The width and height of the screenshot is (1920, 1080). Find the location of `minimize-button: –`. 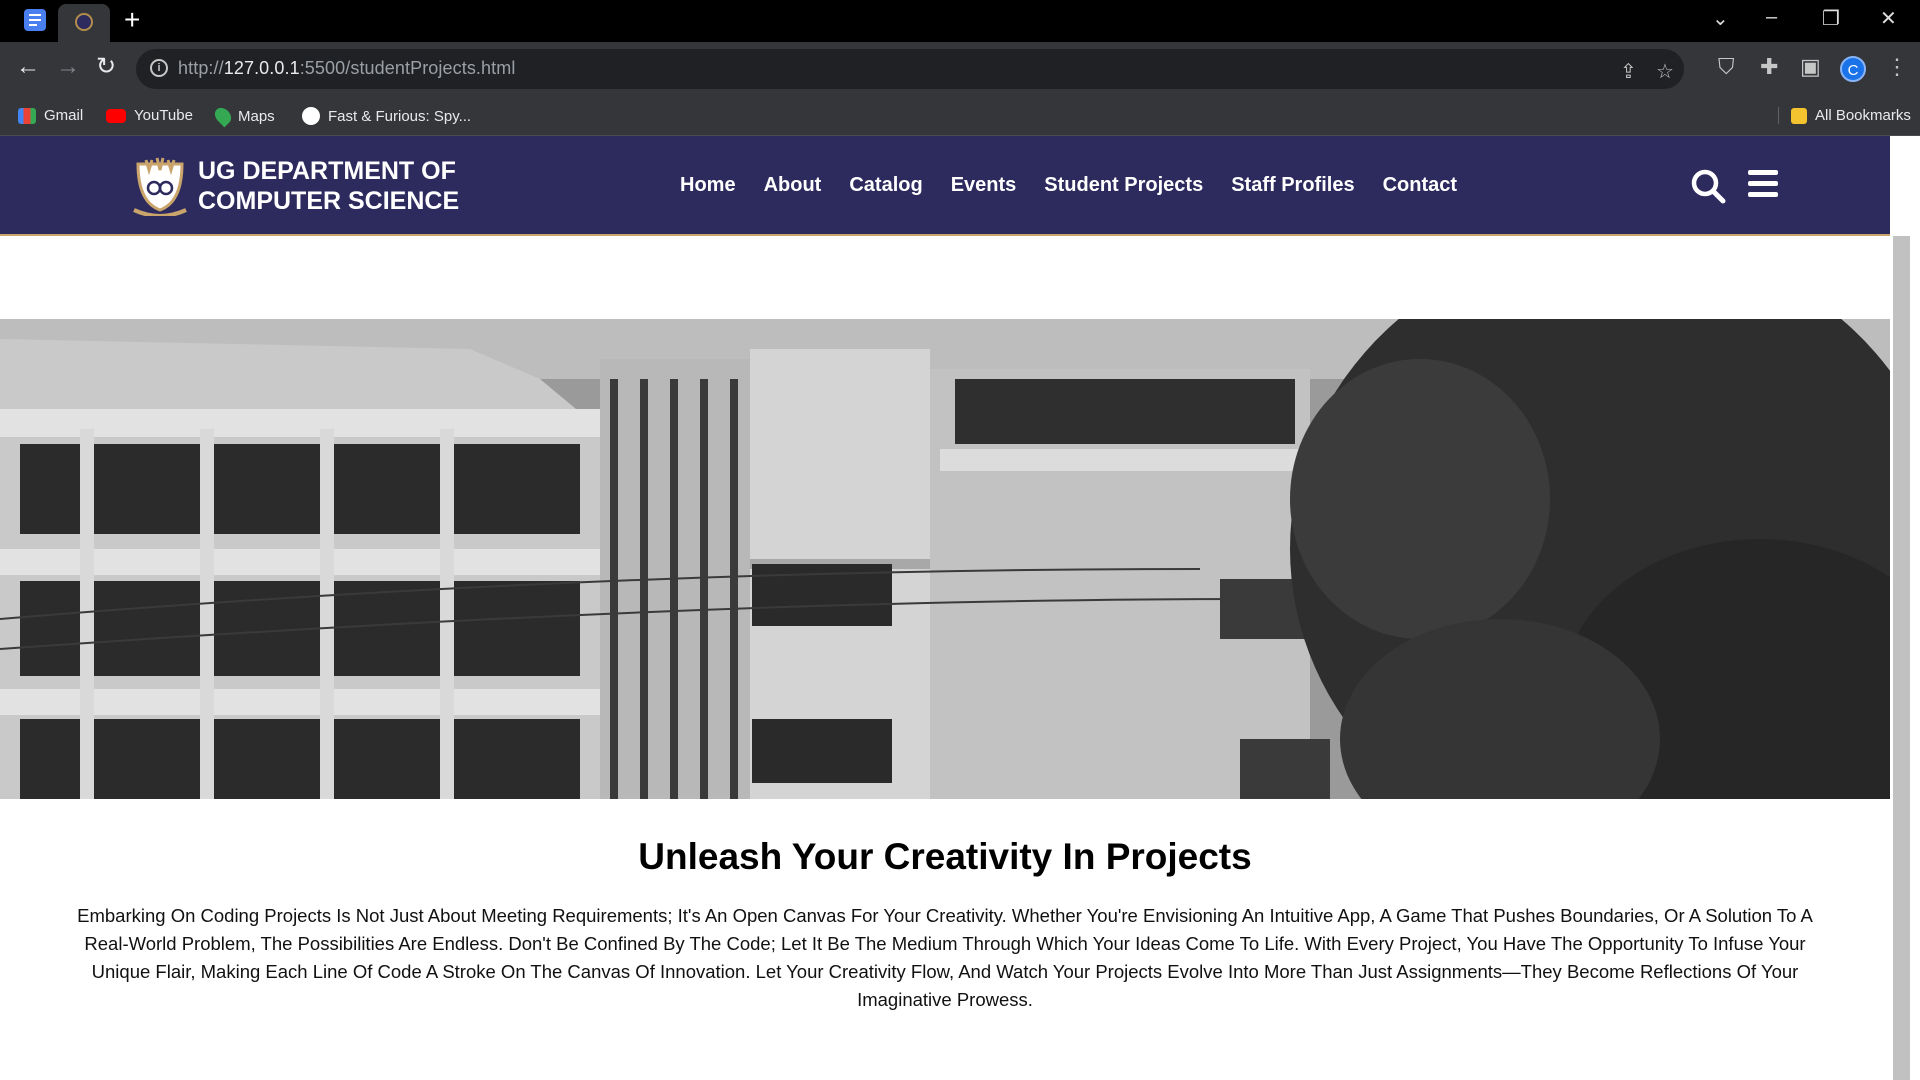

minimize-button: – is located at coordinates (1771, 17).